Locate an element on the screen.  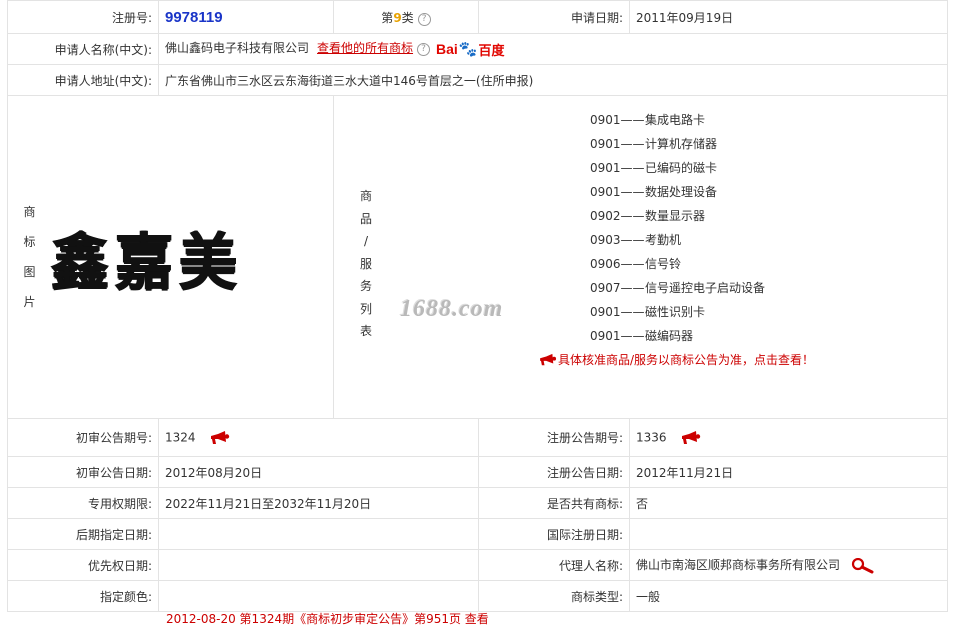
reg-issue-value: 1336 is located at coordinates (651, 437).